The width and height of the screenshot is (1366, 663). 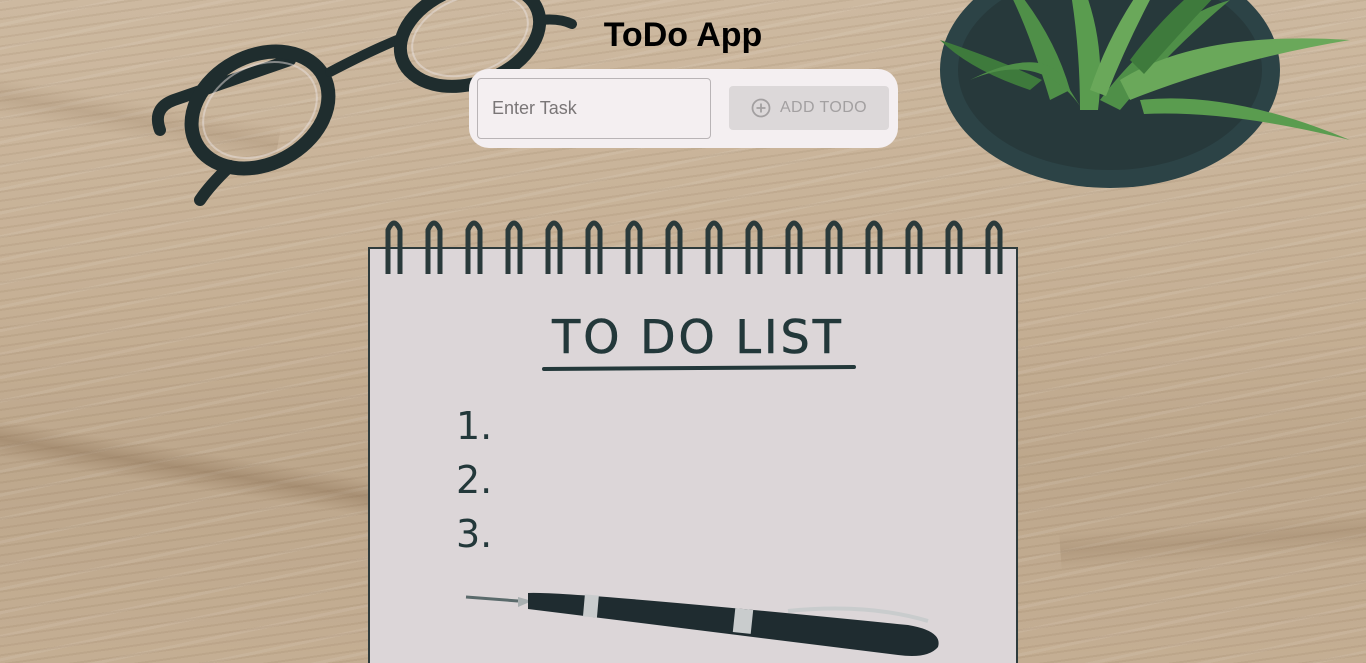 What do you see at coordinates (594, 108) in the screenshot?
I see `task-input` at bounding box center [594, 108].